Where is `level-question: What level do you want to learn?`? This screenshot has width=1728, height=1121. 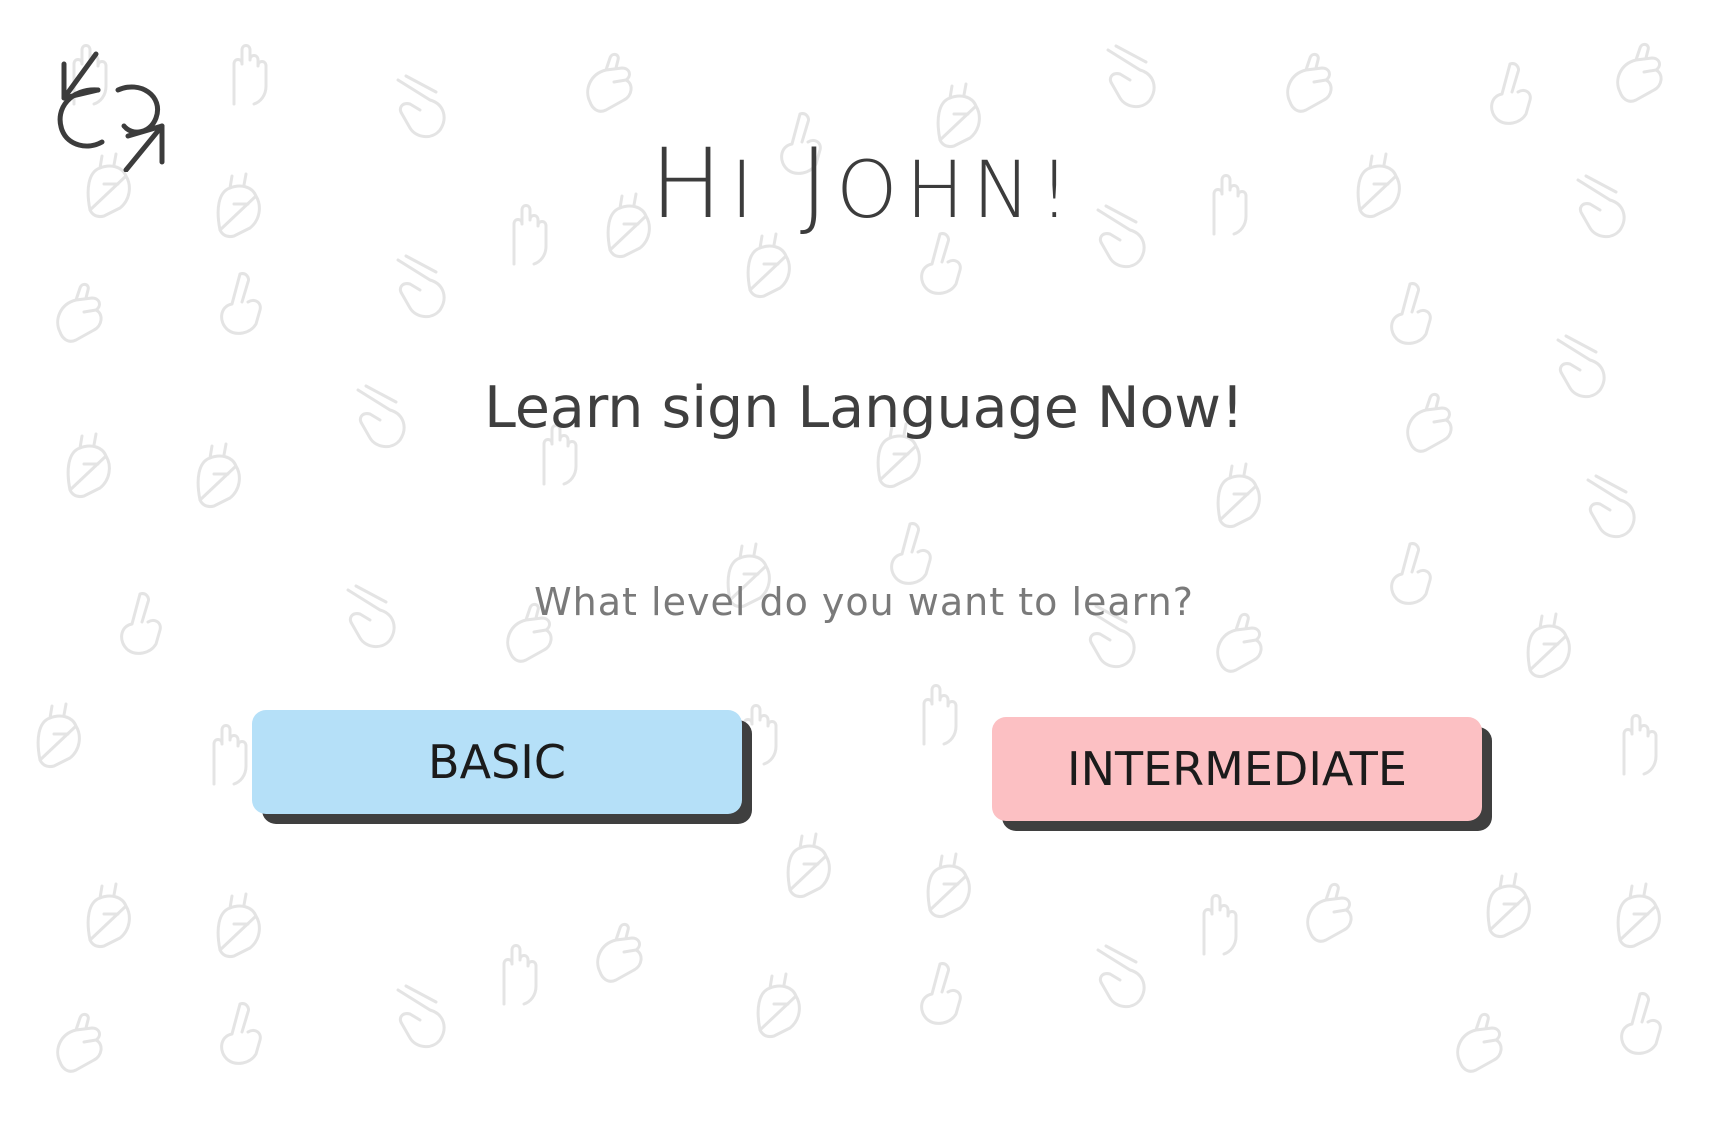 level-question: What level do you want to learn? is located at coordinates (864, 602).